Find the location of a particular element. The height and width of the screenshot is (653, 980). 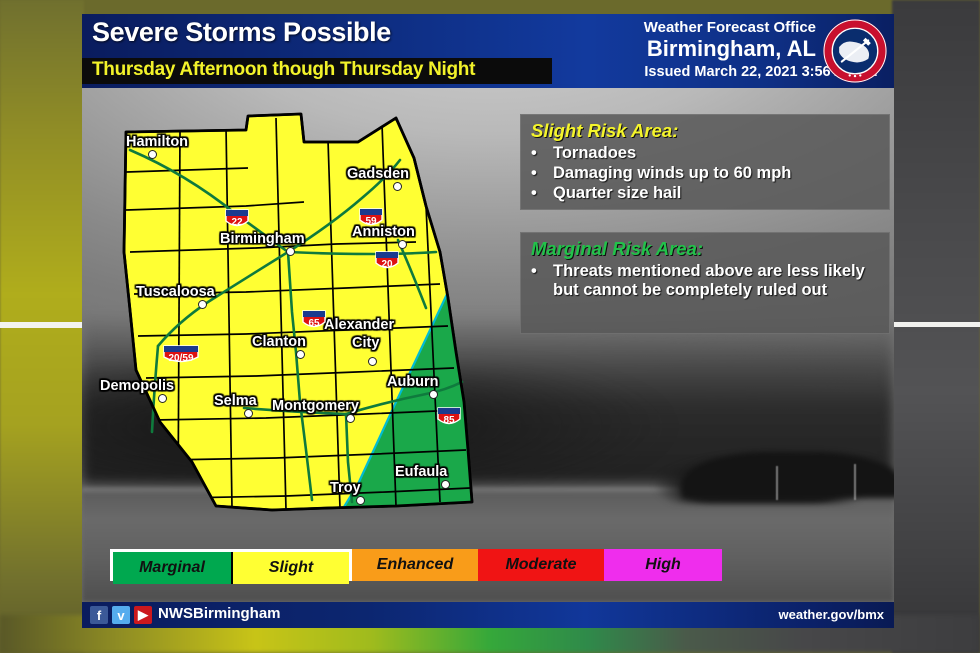

risk-legend: Marginal Slight Enhanced Moderate High is located at coordinates (419, 566).